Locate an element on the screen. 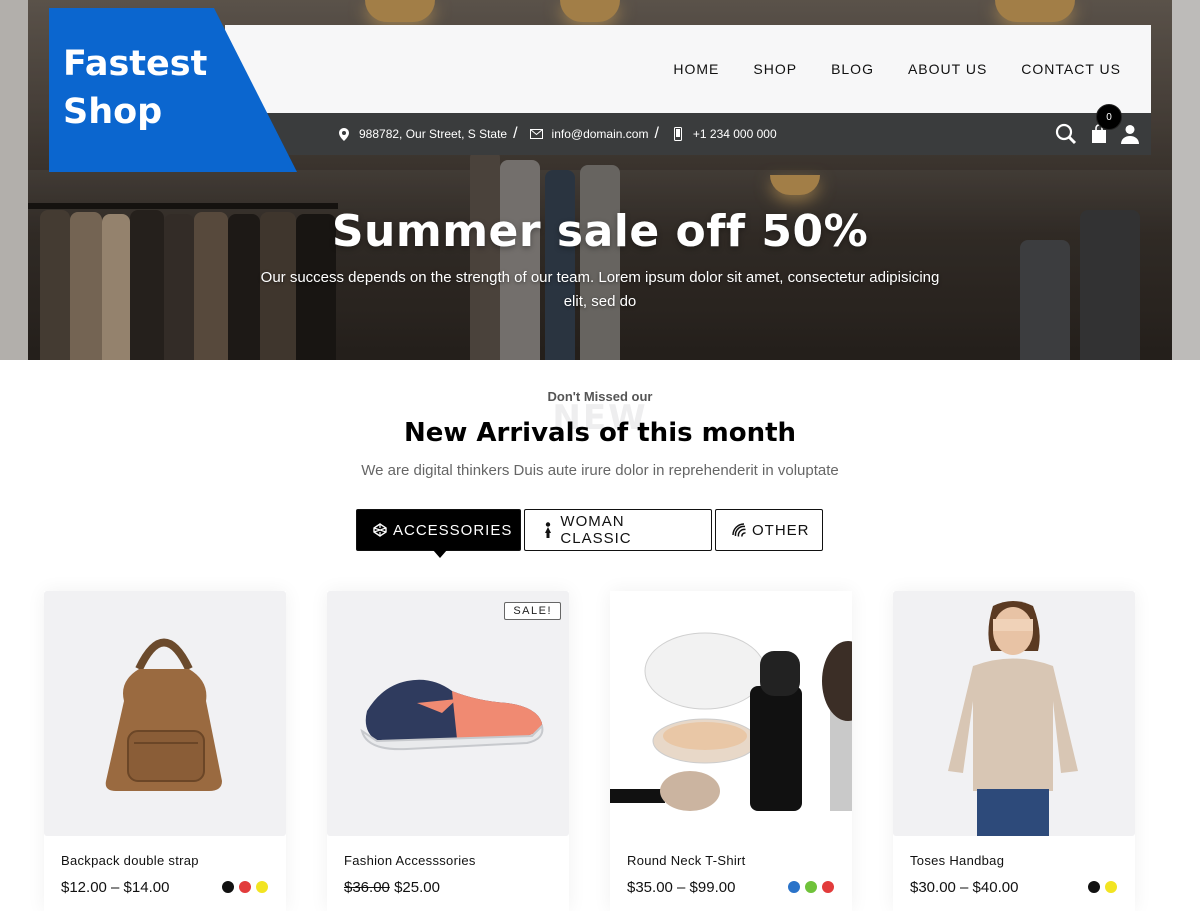 The image size is (1200, 911). product-price: $36.00 $25.00 is located at coordinates (392, 887).